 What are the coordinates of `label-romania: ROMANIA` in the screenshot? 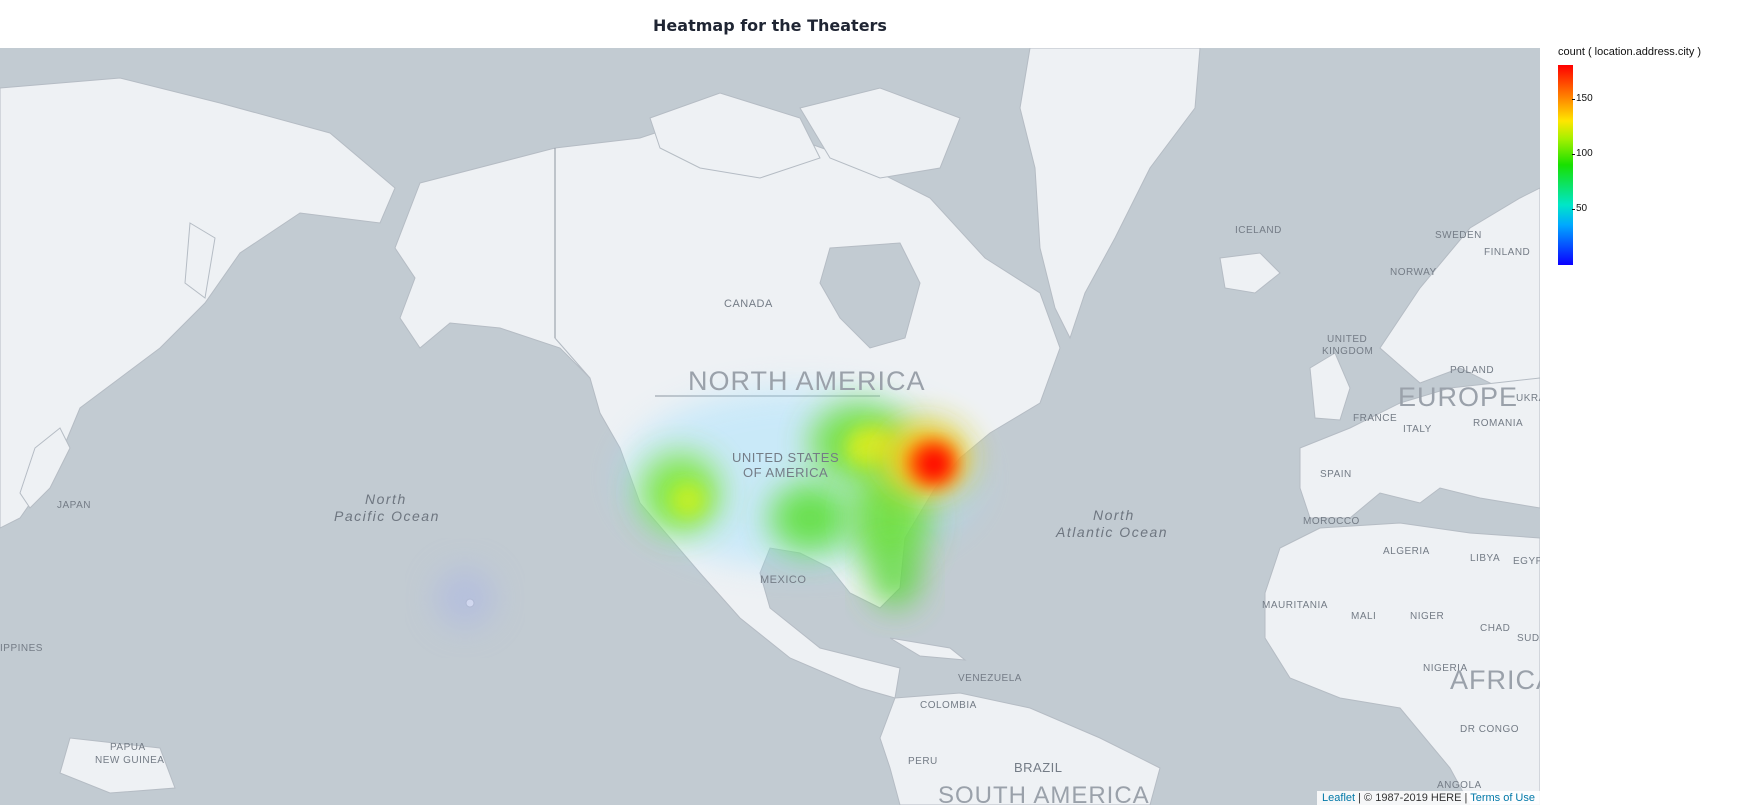 It's located at (1498, 423).